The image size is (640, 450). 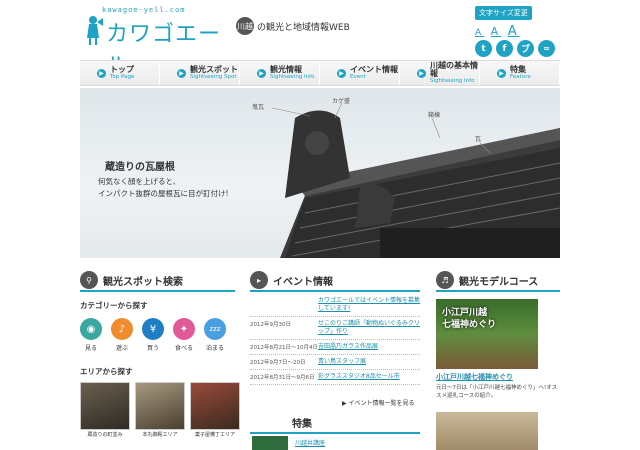 I want to click on course-section-title: ♬ 観光モデルコース, so click(x=498, y=281).